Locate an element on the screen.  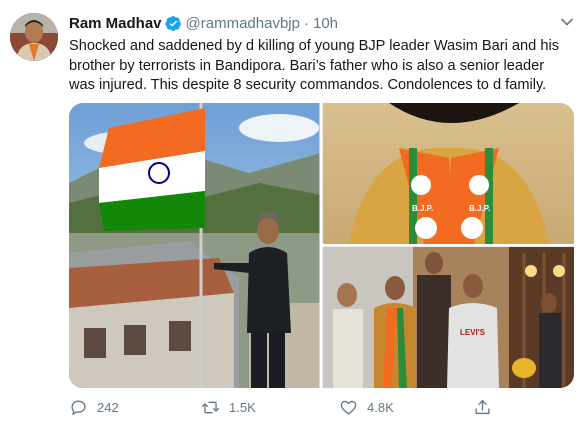
verified-badge-icon is located at coordinates (172, 23).